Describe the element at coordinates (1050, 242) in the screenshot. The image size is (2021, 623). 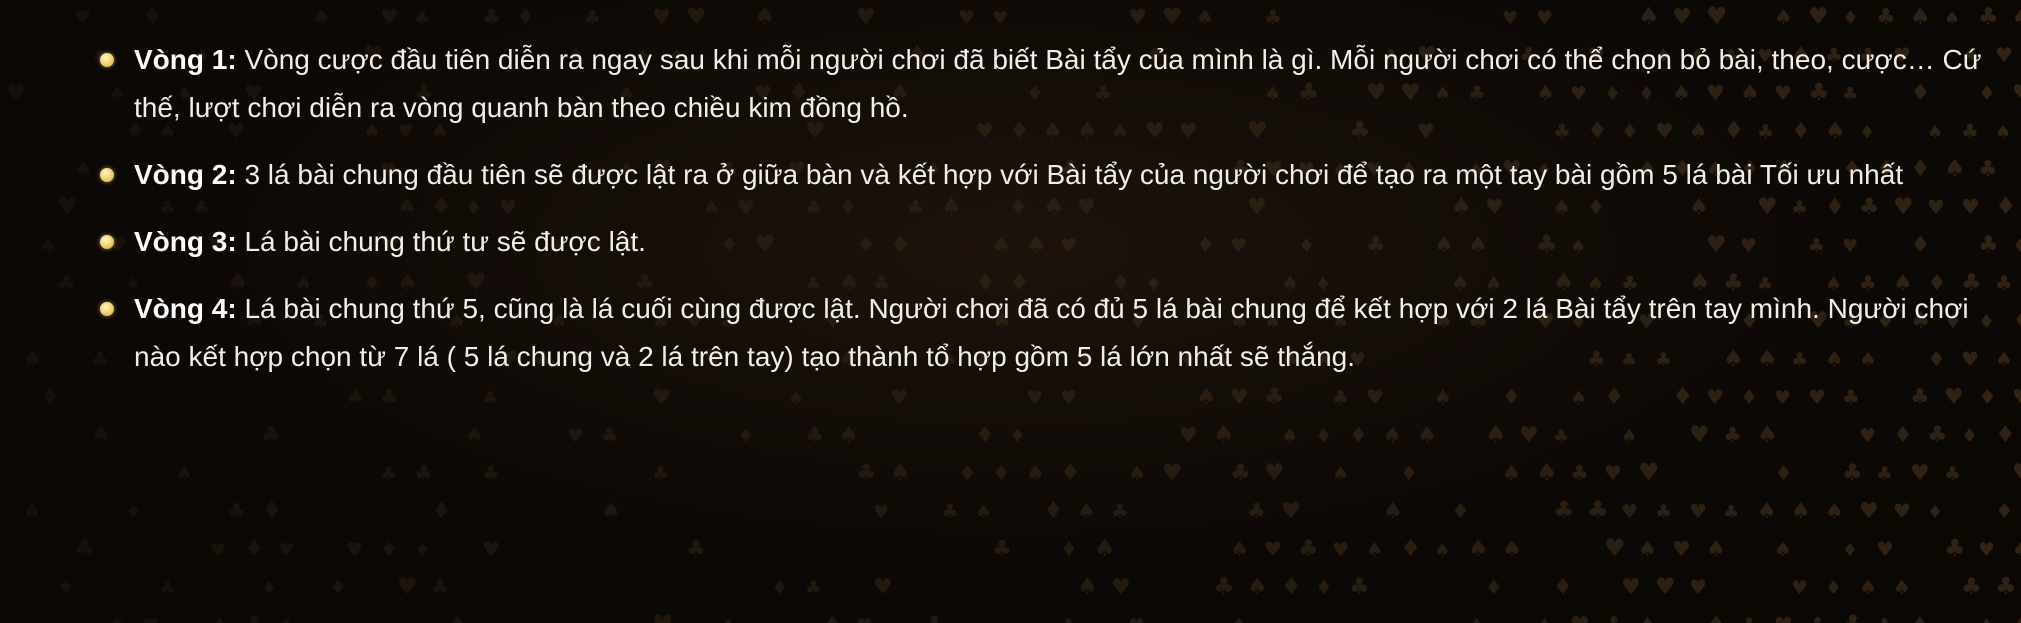
I see `list-item-round-3: Vòng 3: Lá bài chung thứ tư sẽ được lật.` at that location.